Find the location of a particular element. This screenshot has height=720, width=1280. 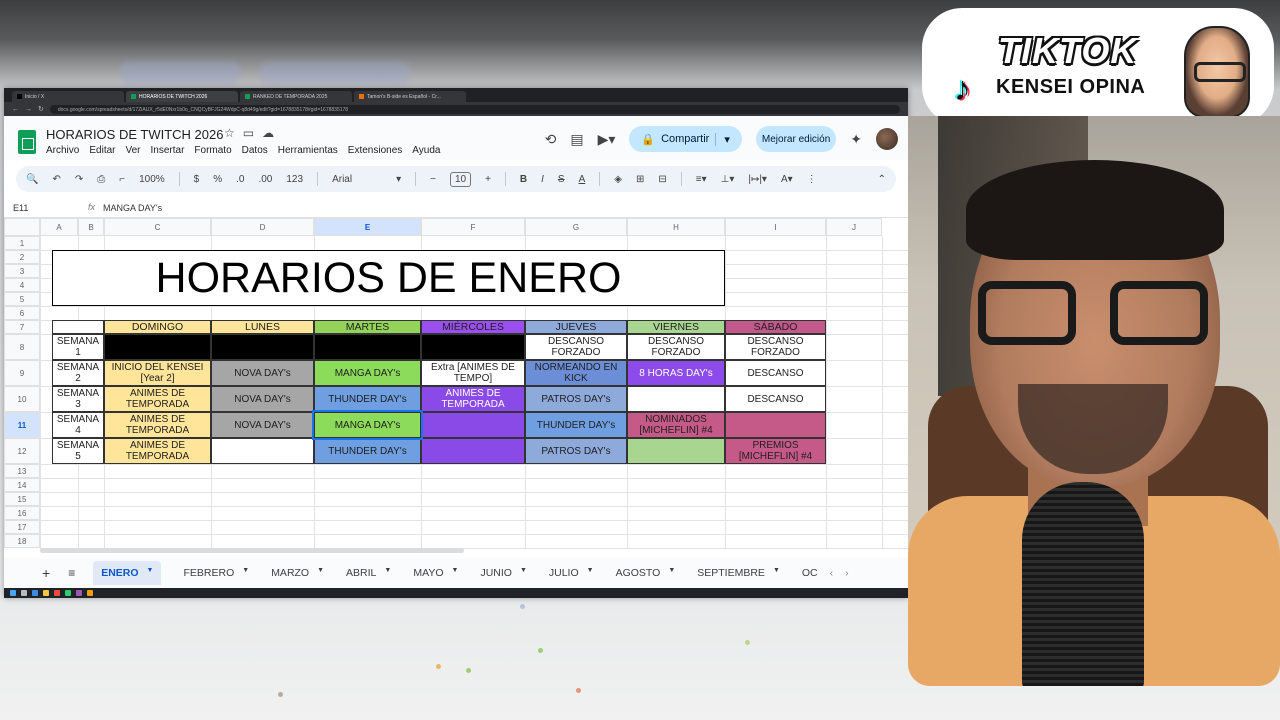

chevron-left-icon: ‹ is located at coordinates (832, 573).